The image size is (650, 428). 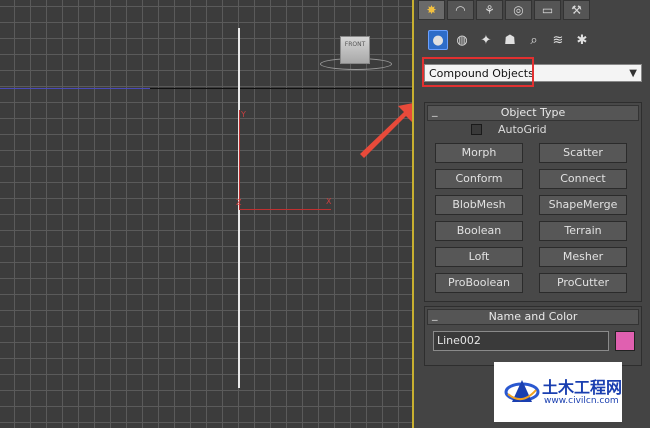 What do you see at coordinates (479, 231) in the screenshot?
I see `boolean-button: Boolean` at bounding box center [479, 231].